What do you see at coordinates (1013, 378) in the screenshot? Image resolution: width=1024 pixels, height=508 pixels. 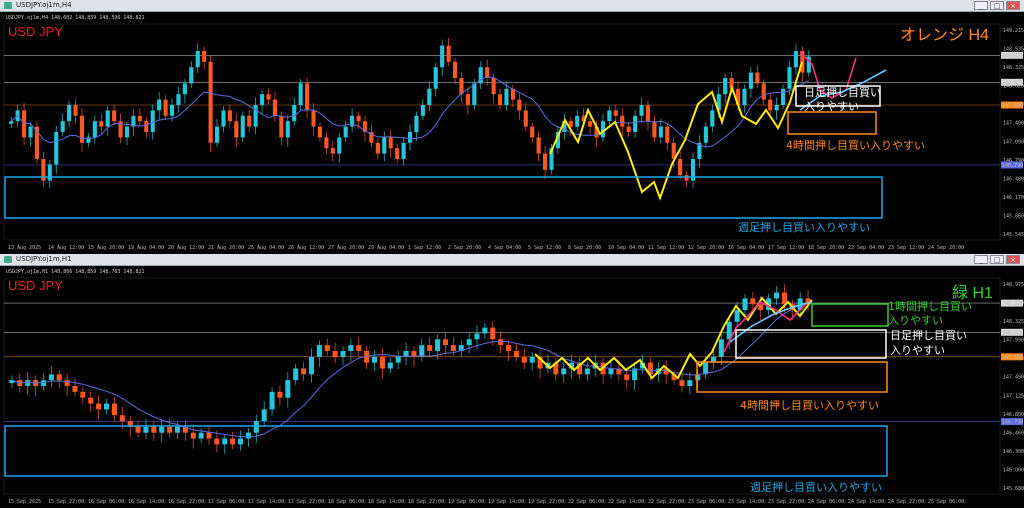 I see `price-tick-label: 147.490` at bounding box center [1013, 378].